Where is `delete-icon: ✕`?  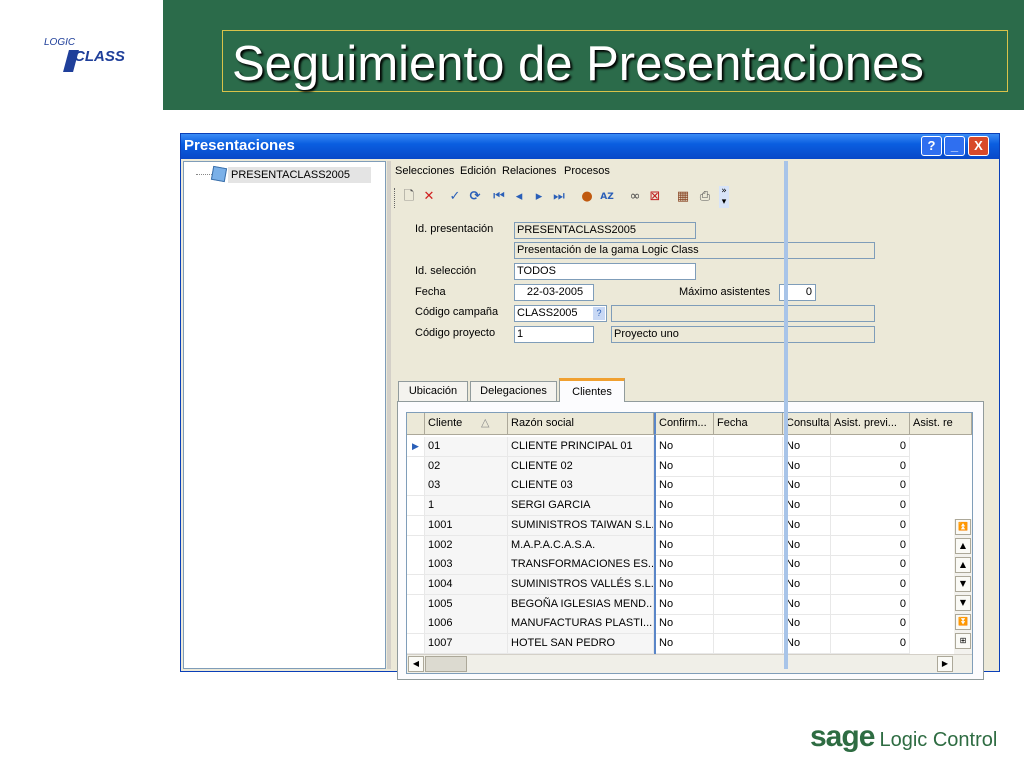 delete-icon: ✕ is located at coordinates (429, 197).